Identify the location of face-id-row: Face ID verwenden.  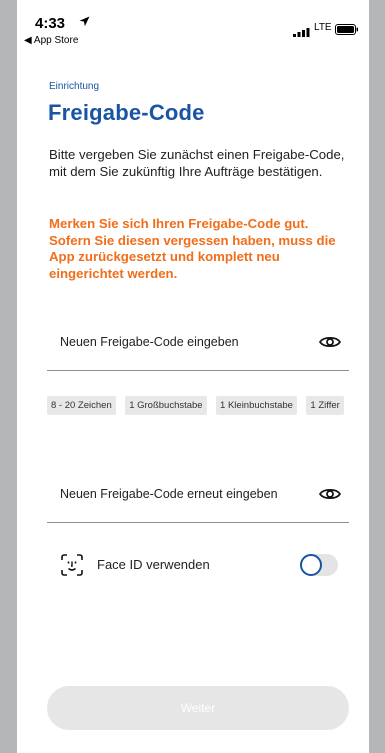
(198, 566).